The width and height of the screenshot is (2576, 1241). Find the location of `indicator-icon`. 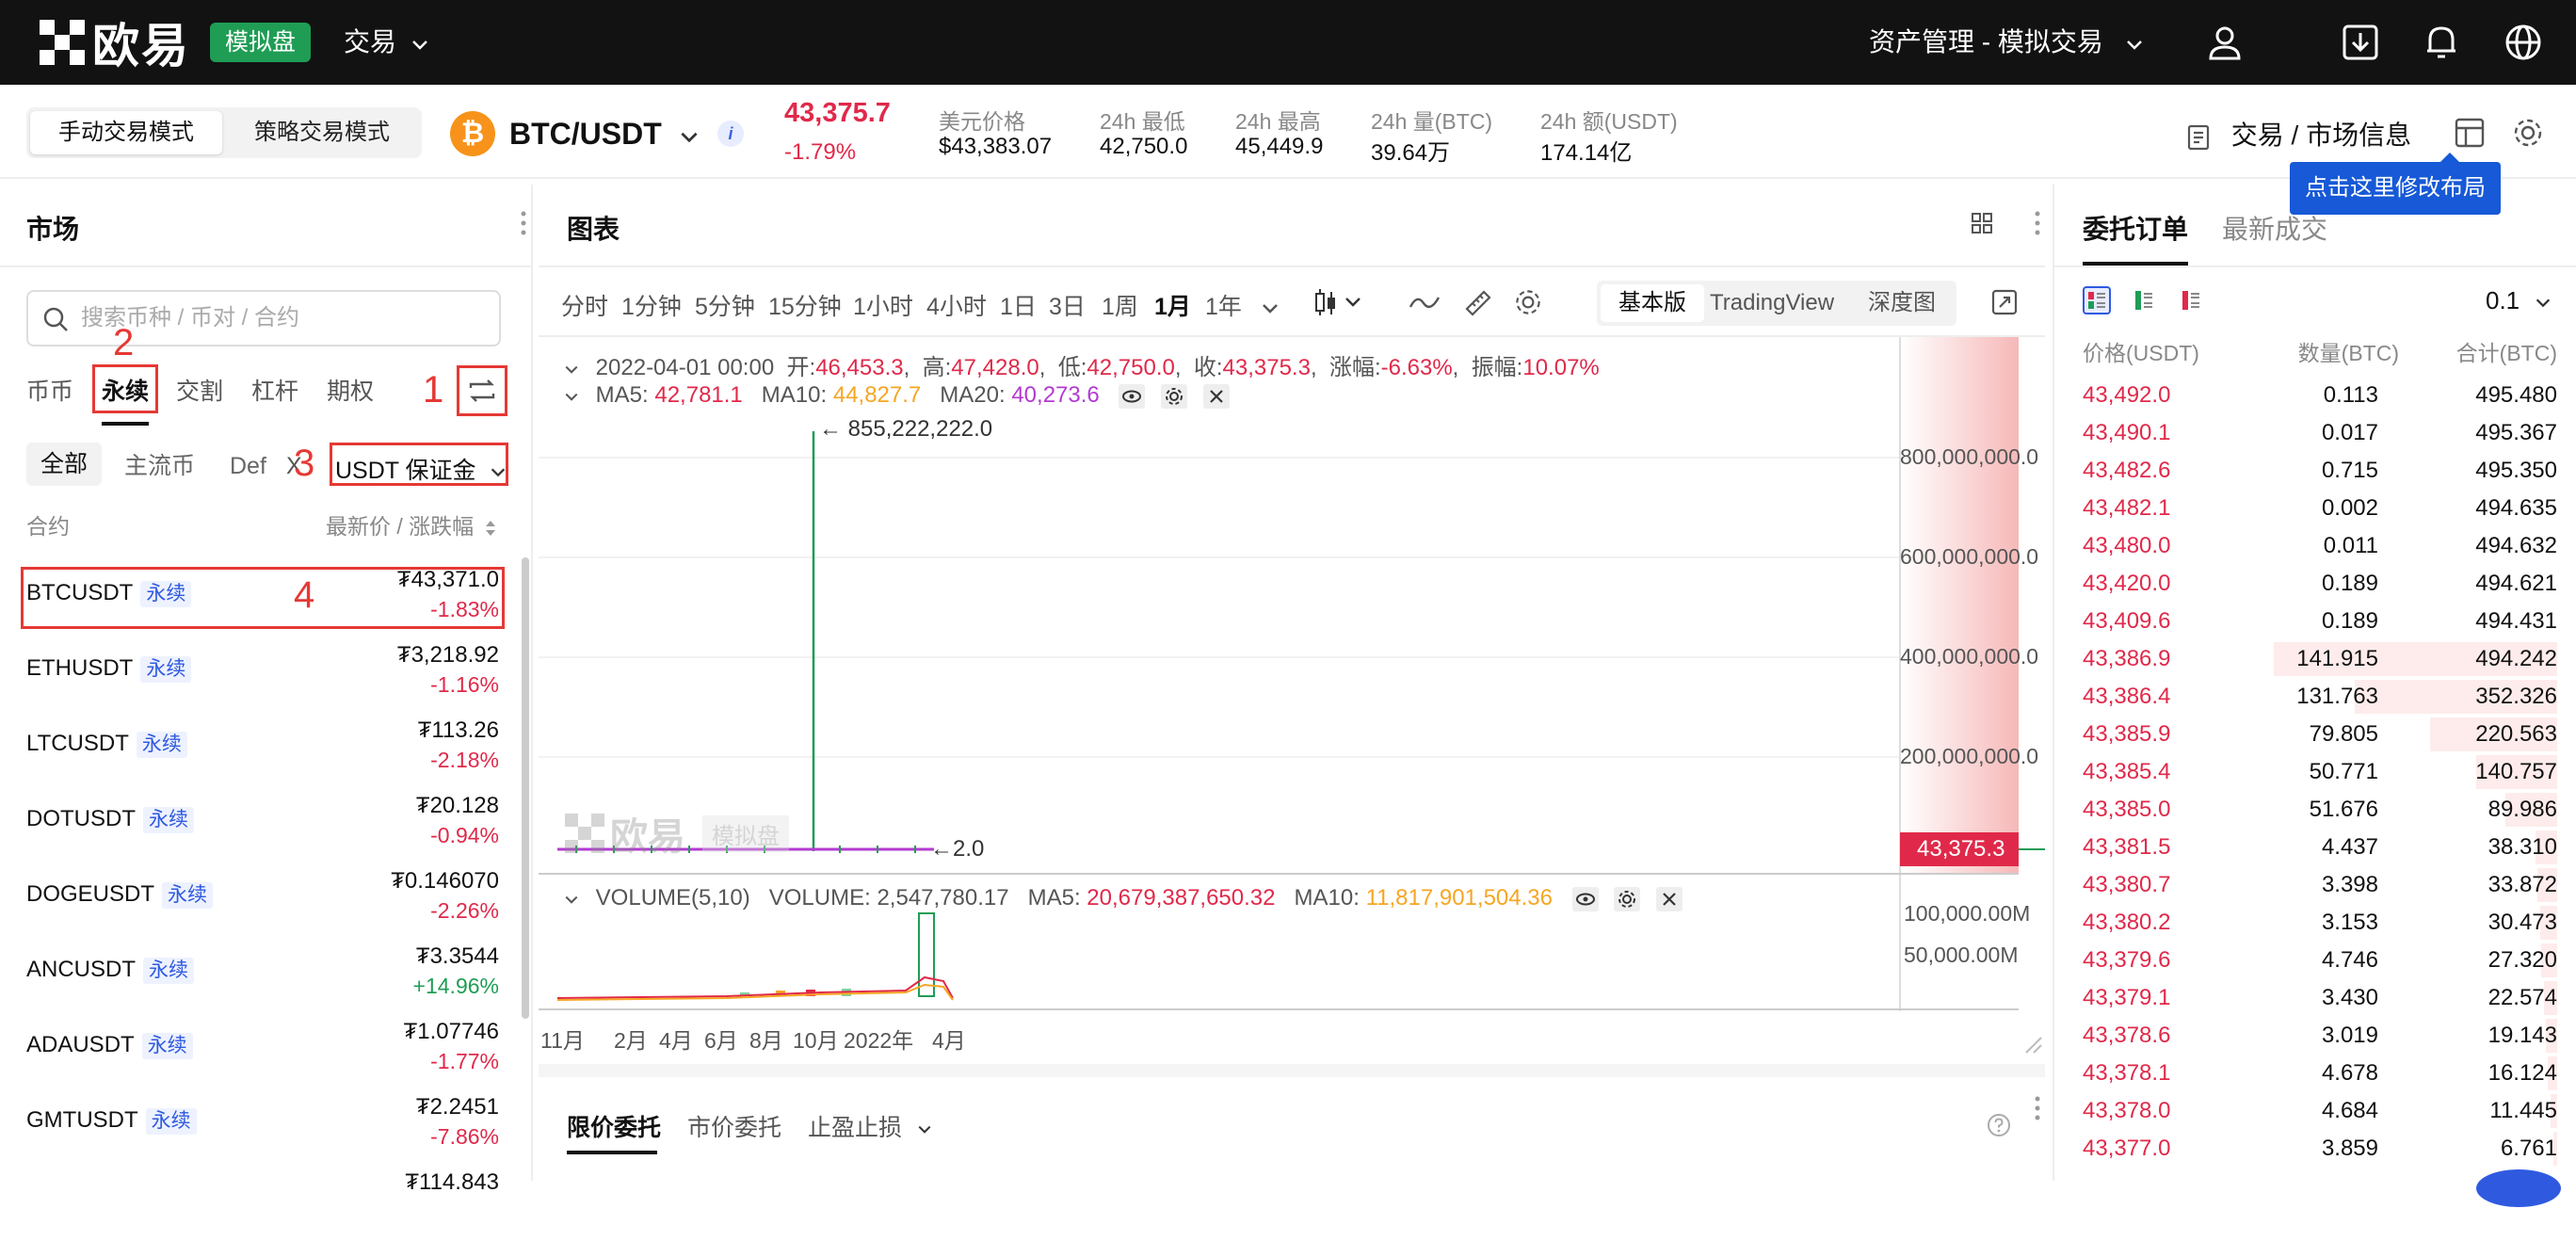

indicator-icon is located at coordinates (1425, 302).